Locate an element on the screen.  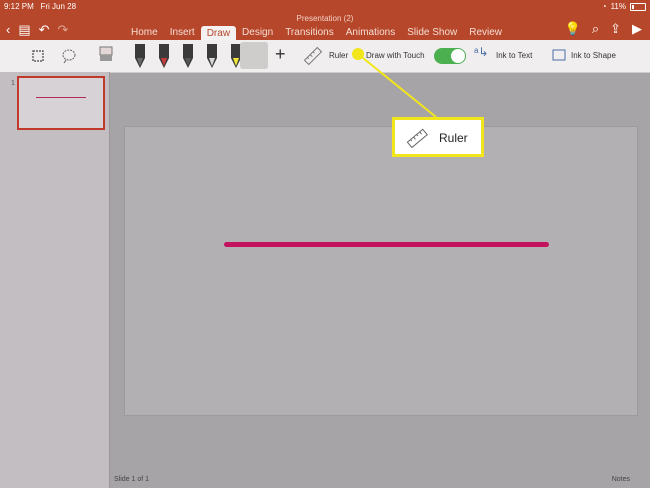
ruler-callout: Ruler is located at coordinates (438, 137).